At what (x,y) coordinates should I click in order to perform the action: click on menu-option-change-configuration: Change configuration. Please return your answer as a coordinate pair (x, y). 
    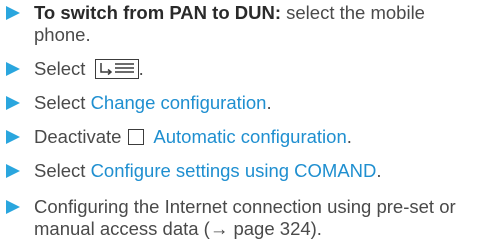
    Looking at the image, I should click on (178, 102).